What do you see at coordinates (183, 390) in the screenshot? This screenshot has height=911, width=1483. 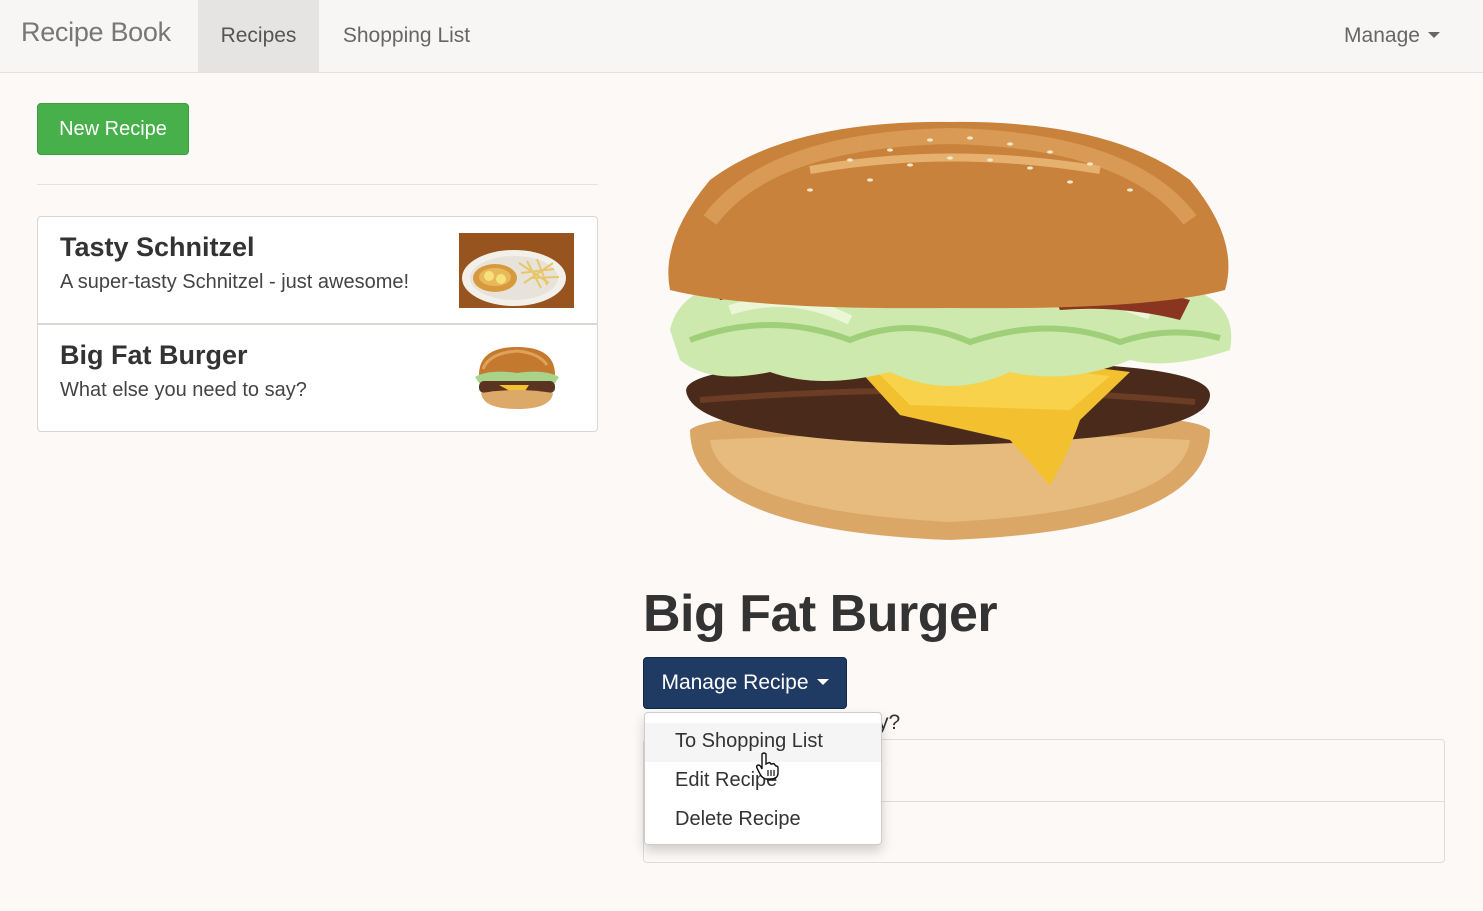 I see `recipe-description: What else you need to say?` at bounding box center [183, 390].